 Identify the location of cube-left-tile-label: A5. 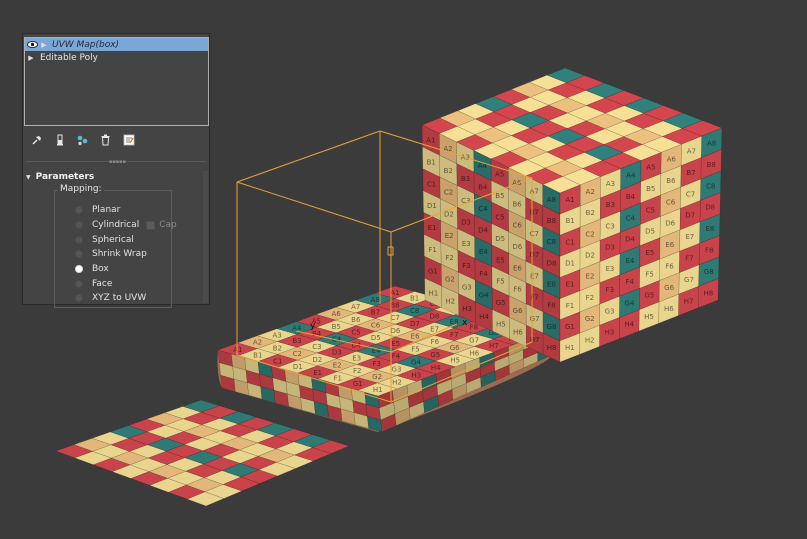
(499, 175).